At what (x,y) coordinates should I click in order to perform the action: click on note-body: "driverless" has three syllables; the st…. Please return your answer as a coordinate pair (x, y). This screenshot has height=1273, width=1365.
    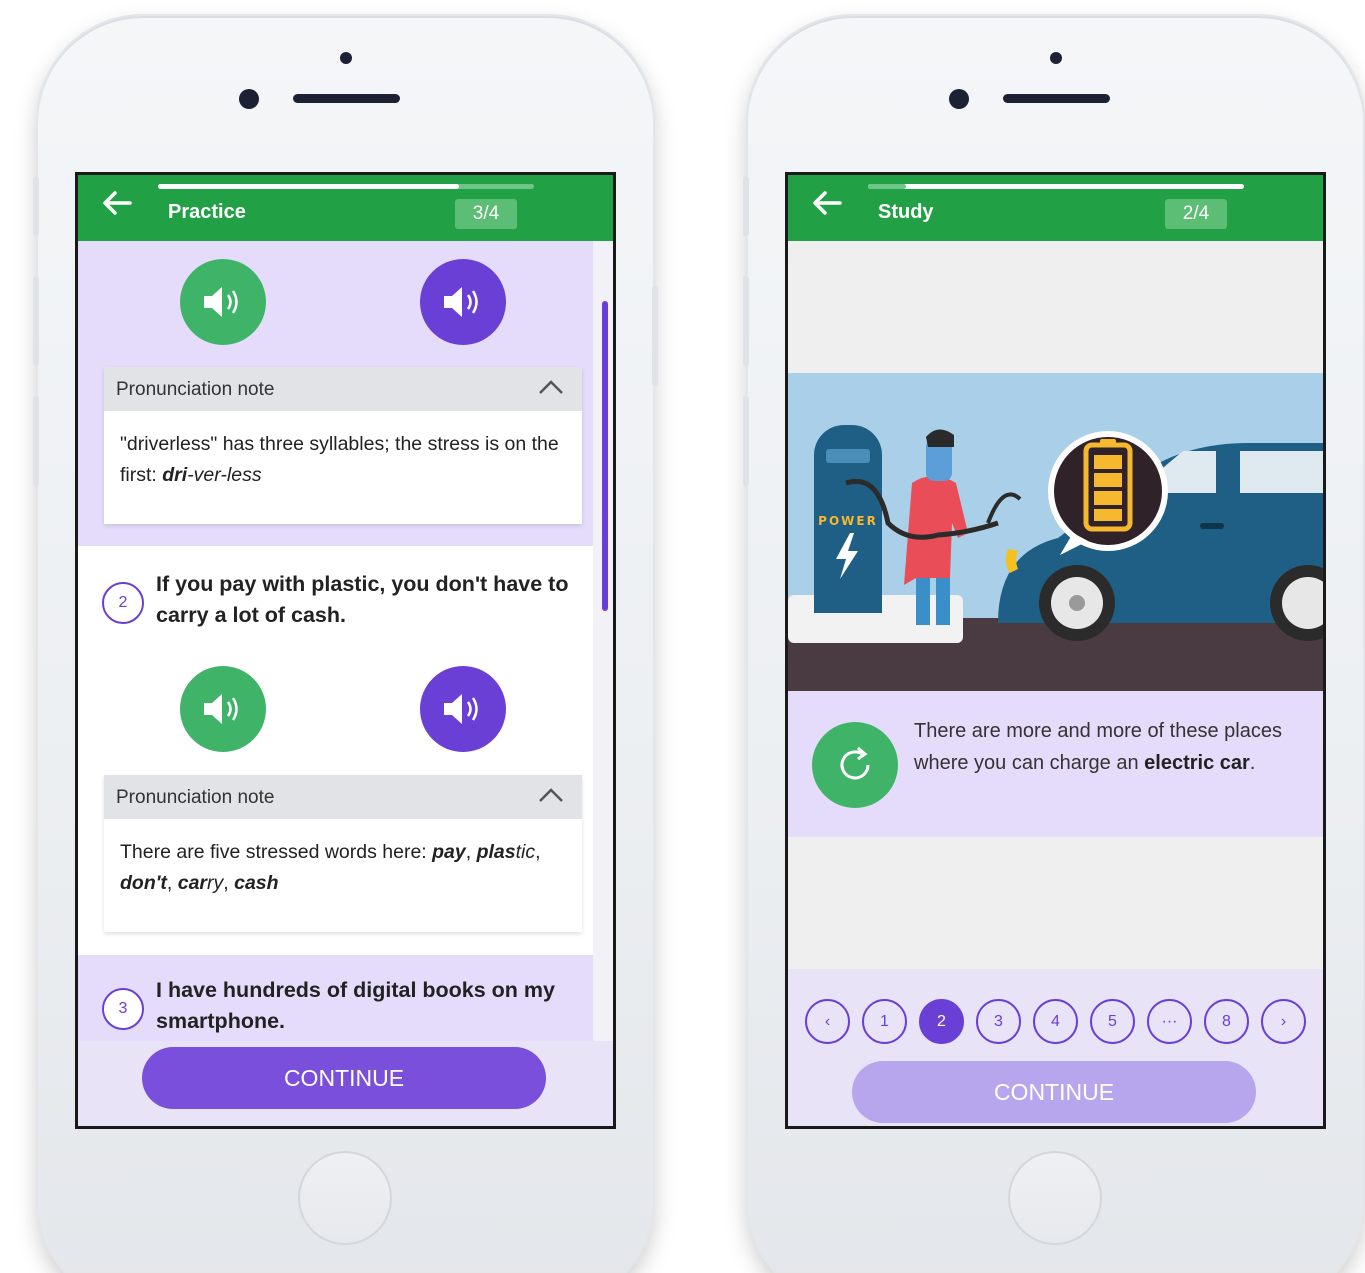
    Looking at the image, I should click on (343, 460).